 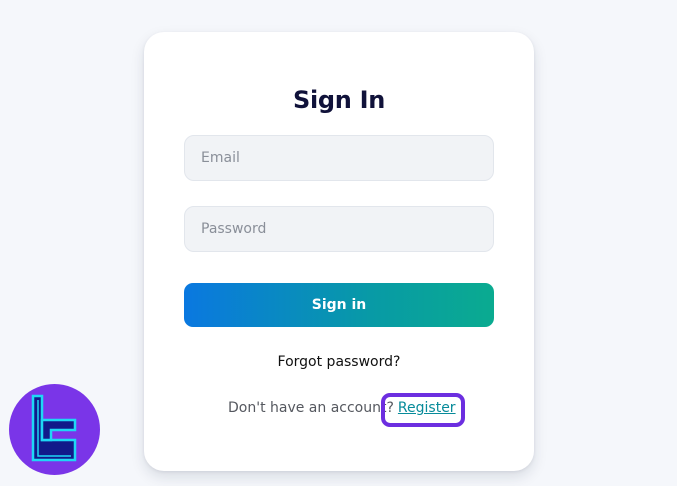 I want to click on page-title: Sign In, so click(x=339, y=100).